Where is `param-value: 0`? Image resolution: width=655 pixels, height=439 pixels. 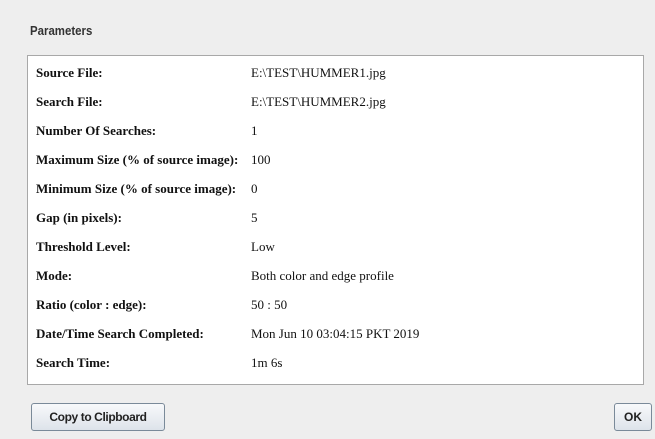 param-value: 0 is located at coordinates (254, 188).